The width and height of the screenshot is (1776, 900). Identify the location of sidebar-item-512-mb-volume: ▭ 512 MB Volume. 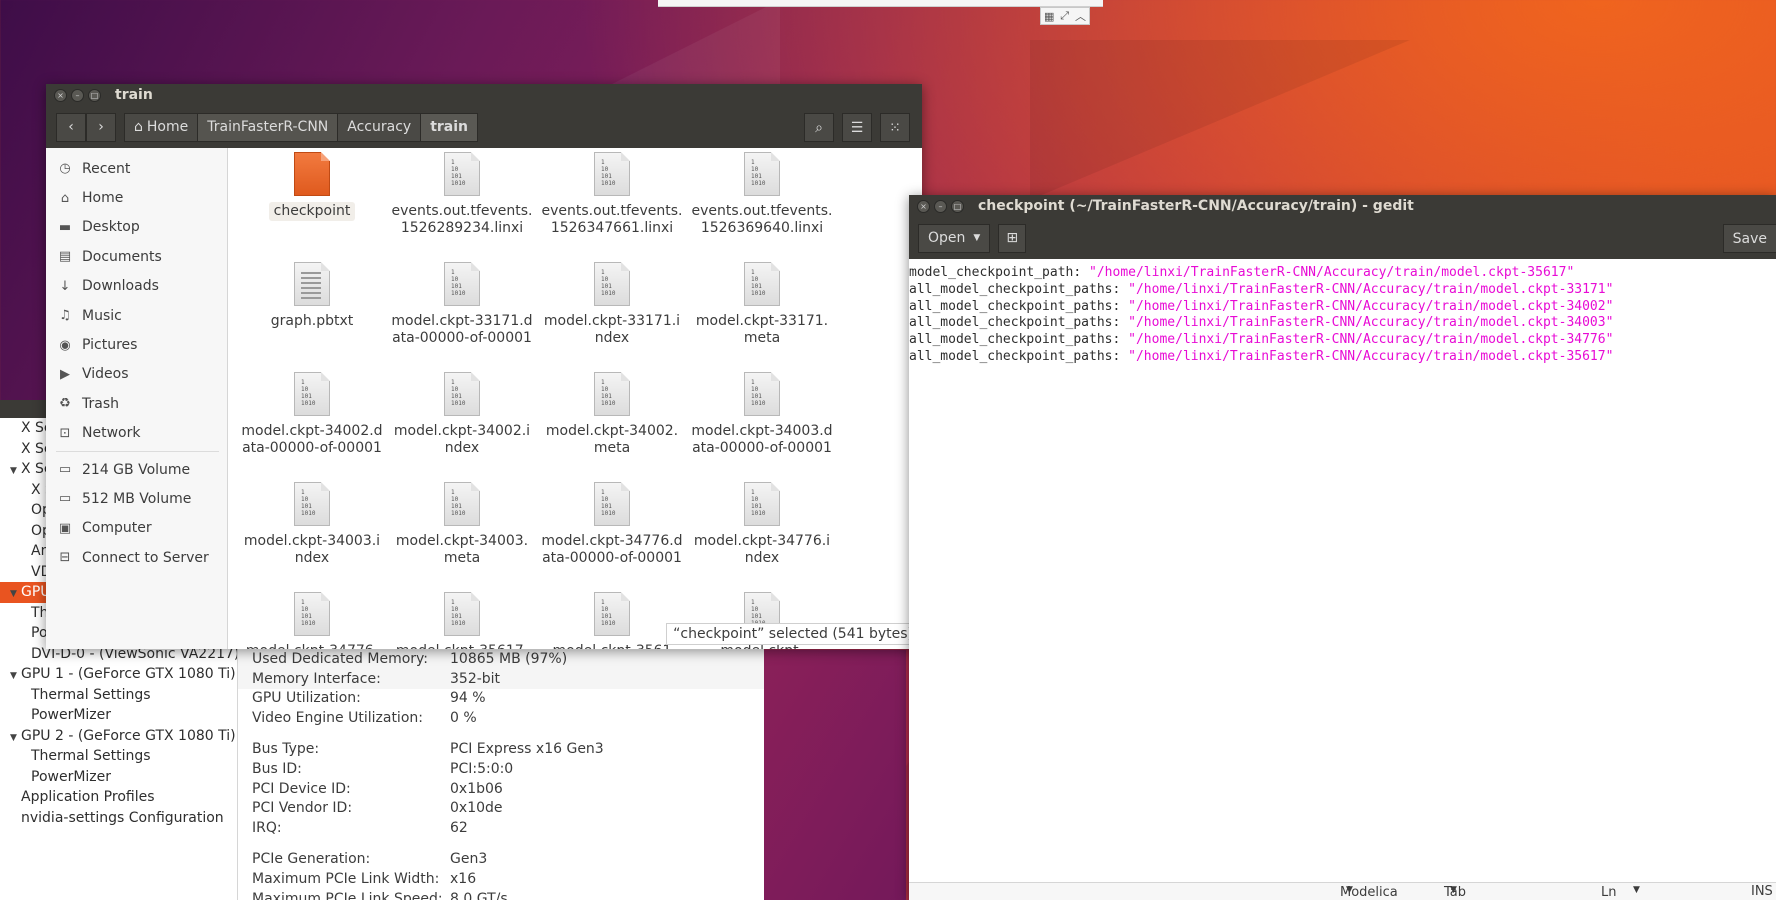
(136, 498).